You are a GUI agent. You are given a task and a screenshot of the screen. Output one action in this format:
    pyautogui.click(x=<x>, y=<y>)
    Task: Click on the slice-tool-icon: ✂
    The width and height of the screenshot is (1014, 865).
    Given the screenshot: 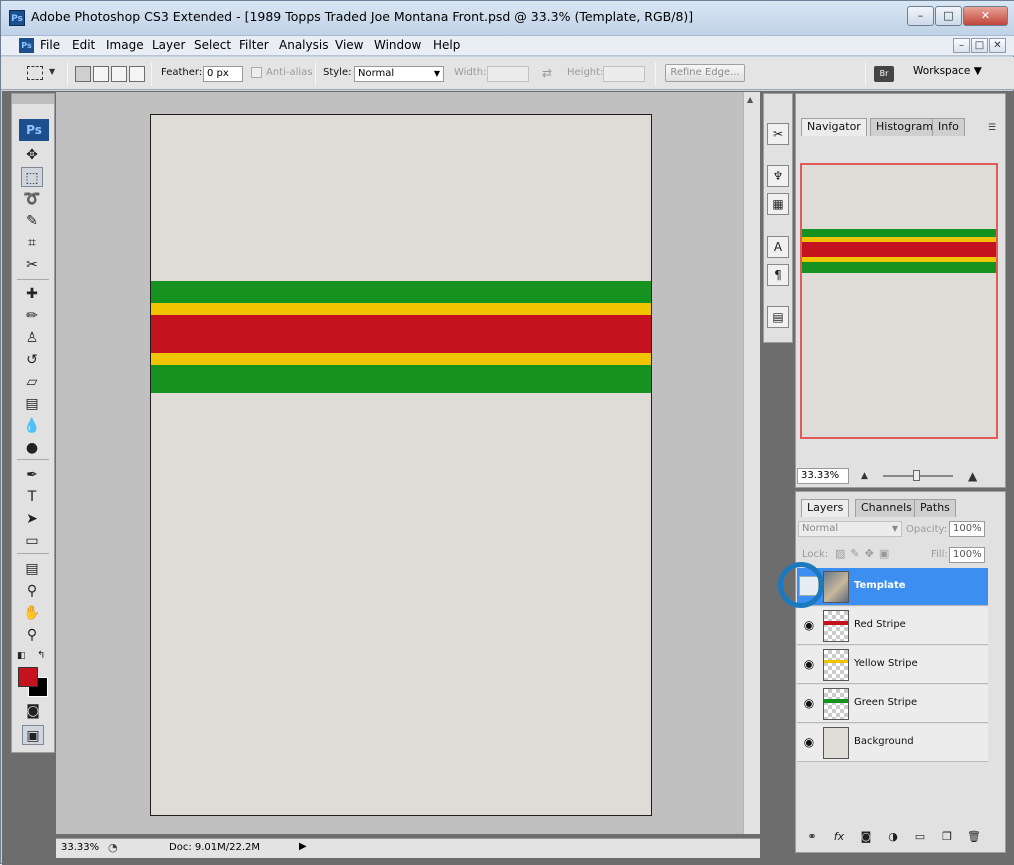 What is the action you would take?
    pyautogui.click(x=32, y=265)
    